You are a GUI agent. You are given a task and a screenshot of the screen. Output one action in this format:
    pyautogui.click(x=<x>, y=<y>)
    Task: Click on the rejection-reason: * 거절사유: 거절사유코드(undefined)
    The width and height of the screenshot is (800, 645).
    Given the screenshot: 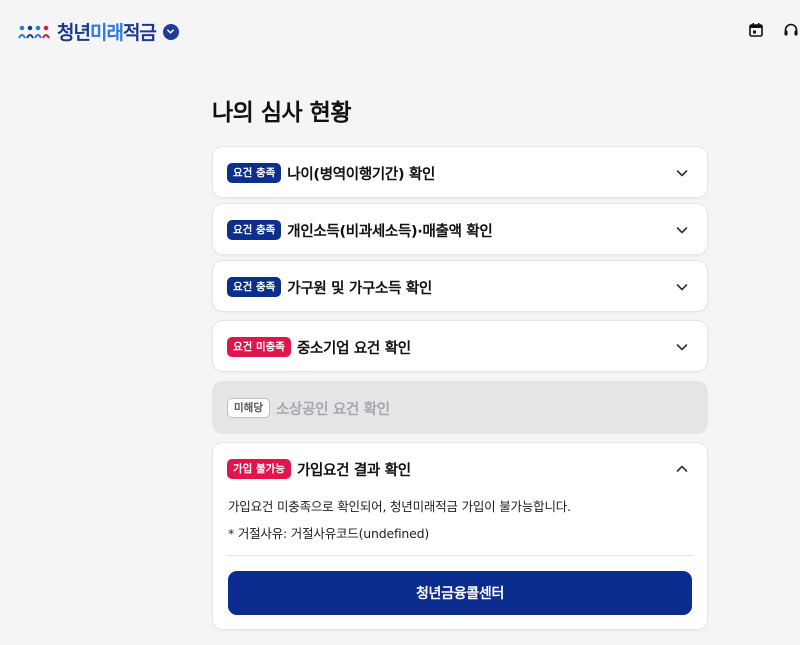 What is the action you would take?
    pyautogui.click(x=329, y=533)
    